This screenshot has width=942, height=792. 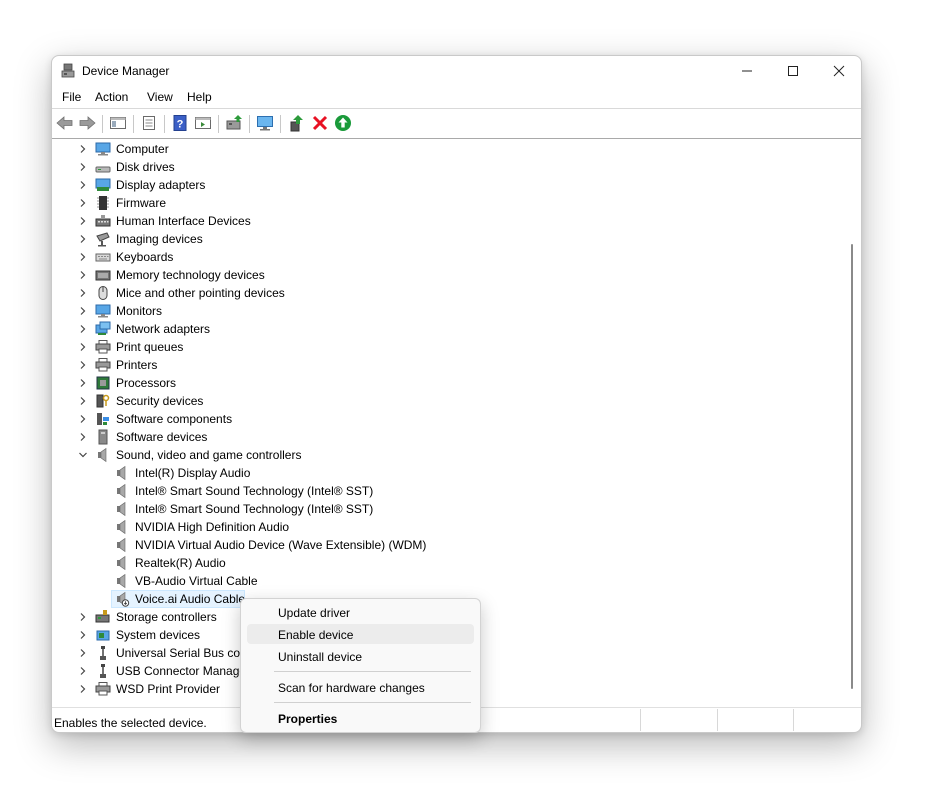 I want to click on forward-icon, so click(x=87, y=123).